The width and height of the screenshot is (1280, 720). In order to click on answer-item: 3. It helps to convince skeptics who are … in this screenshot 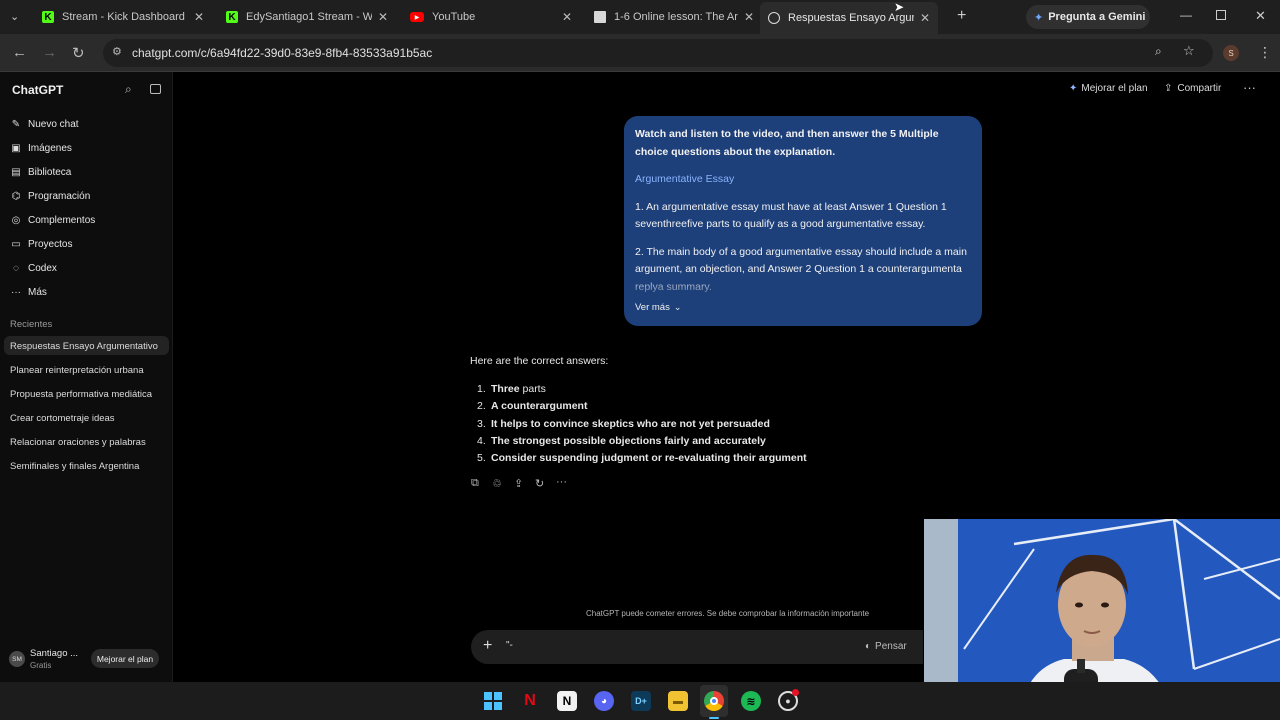, I will do `click(623, 423)`.